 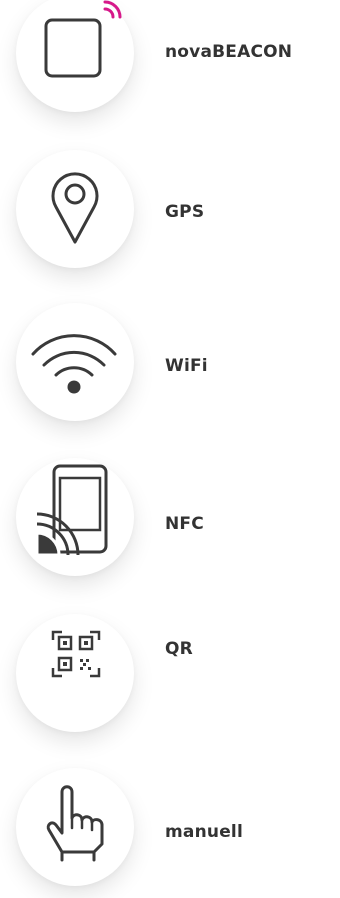 I want to click on novabeacon-icon-circle, so click(x=75, y=56).